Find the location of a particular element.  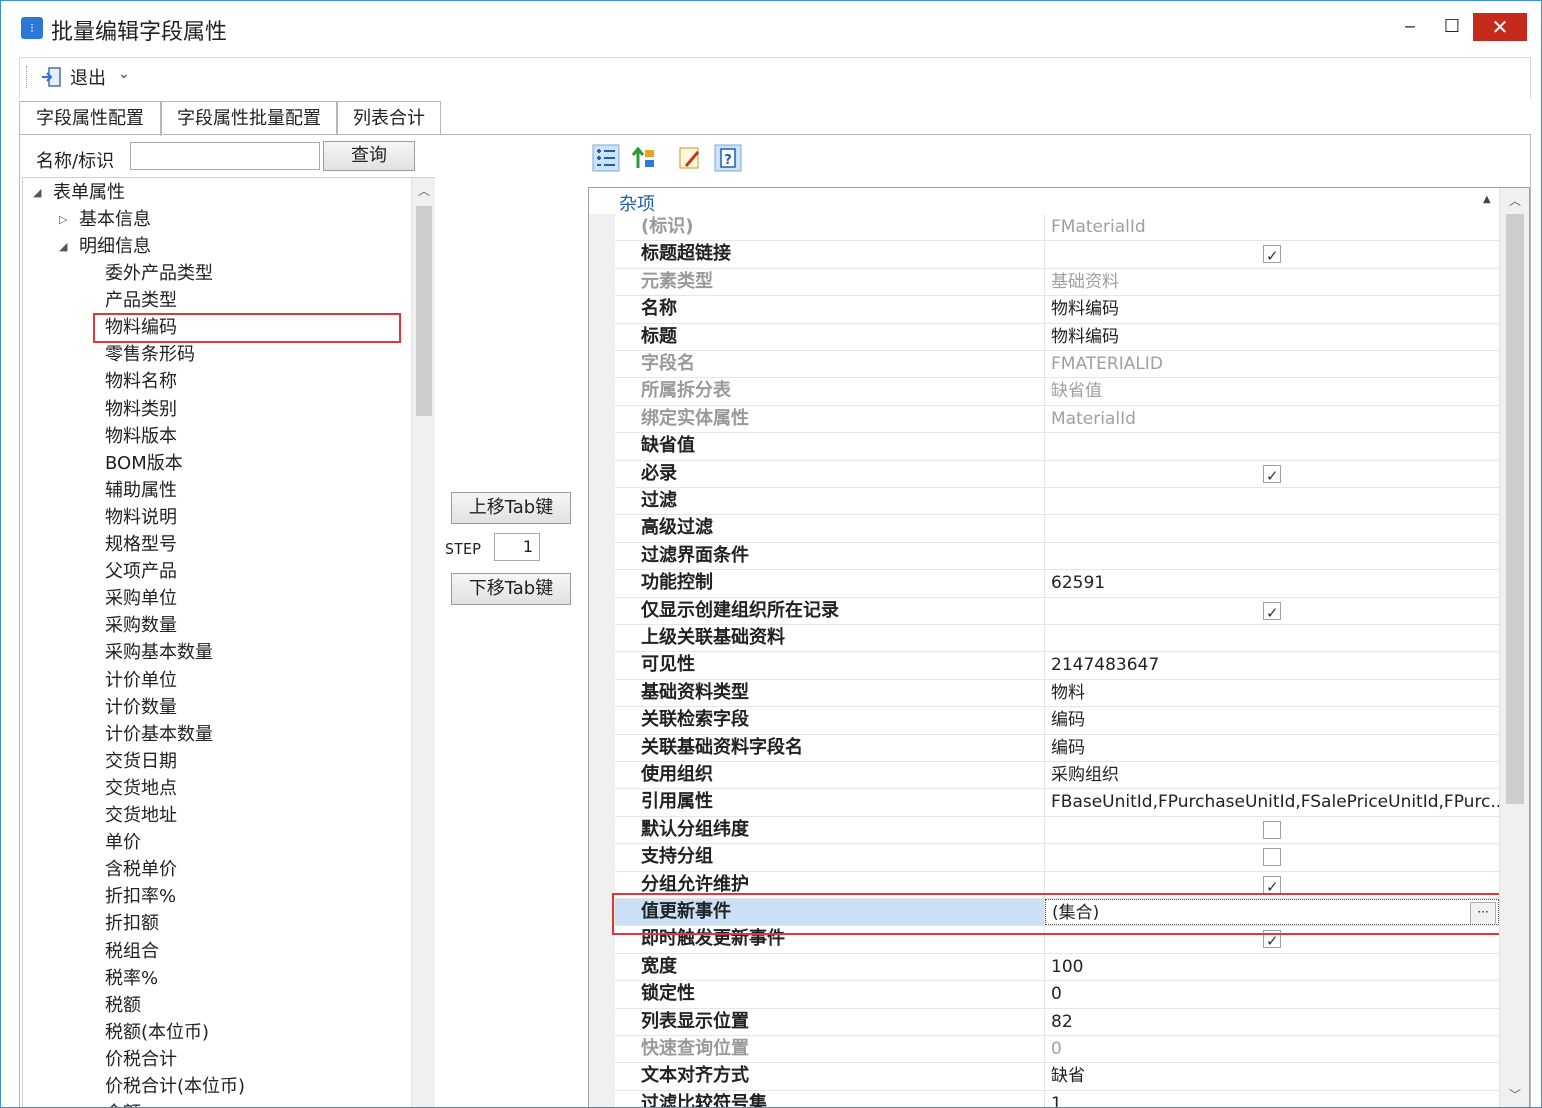

tree-item: 计价数量 is located at coordinates (141, 708).